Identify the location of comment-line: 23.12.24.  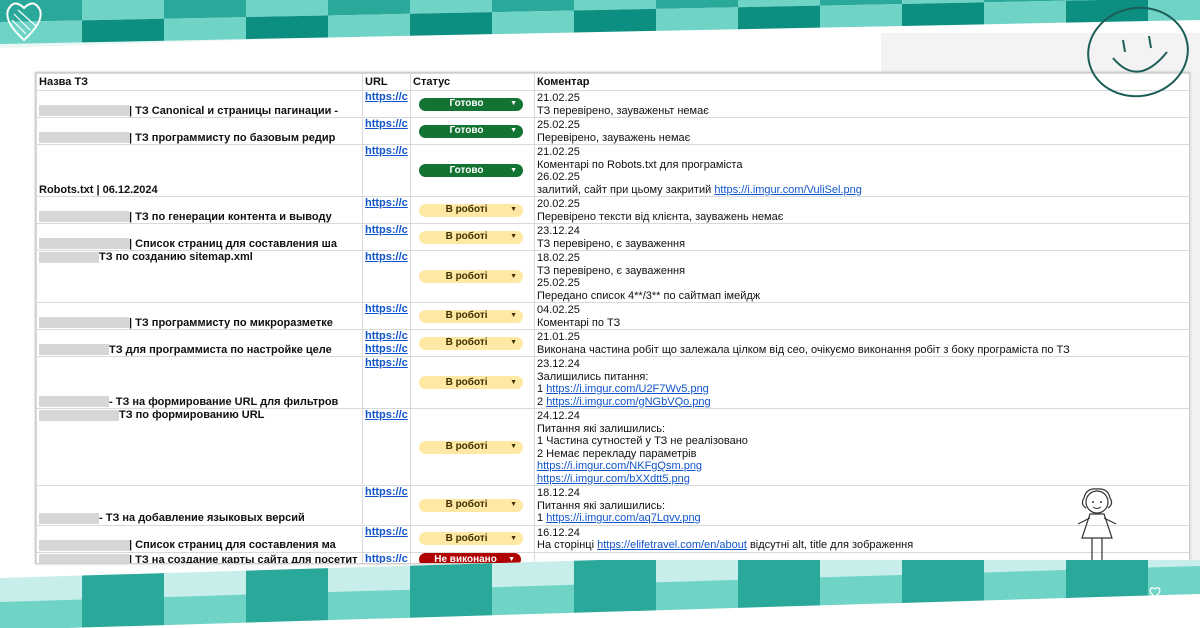
(558, 364).